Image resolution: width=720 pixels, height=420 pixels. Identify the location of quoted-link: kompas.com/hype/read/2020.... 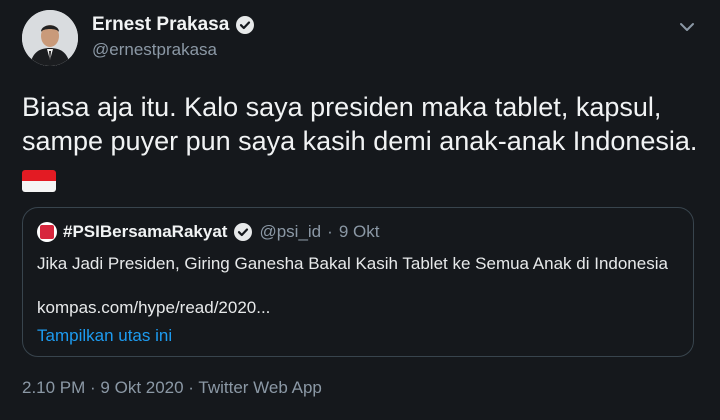
(153, 308).